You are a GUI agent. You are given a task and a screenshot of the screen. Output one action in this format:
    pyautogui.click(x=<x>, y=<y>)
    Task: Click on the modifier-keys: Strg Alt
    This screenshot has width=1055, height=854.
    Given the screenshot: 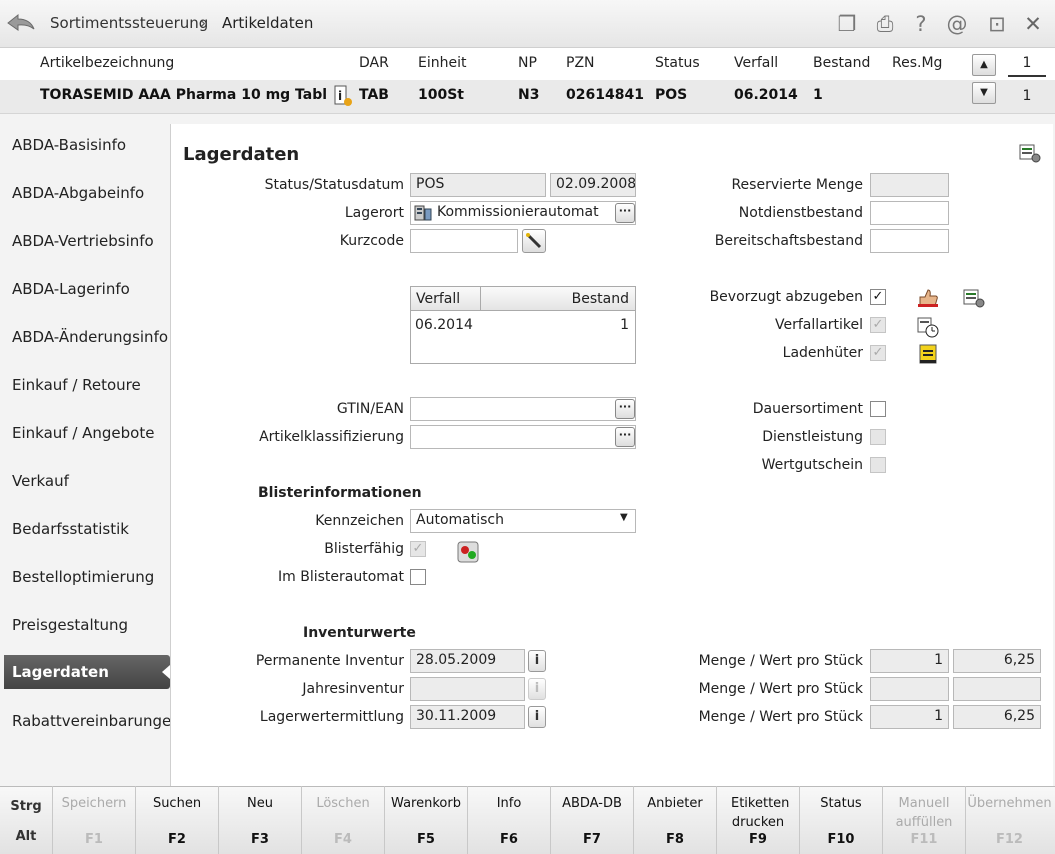 What is the action you would take?
    pyautogui.click(x=26, y=820)
    